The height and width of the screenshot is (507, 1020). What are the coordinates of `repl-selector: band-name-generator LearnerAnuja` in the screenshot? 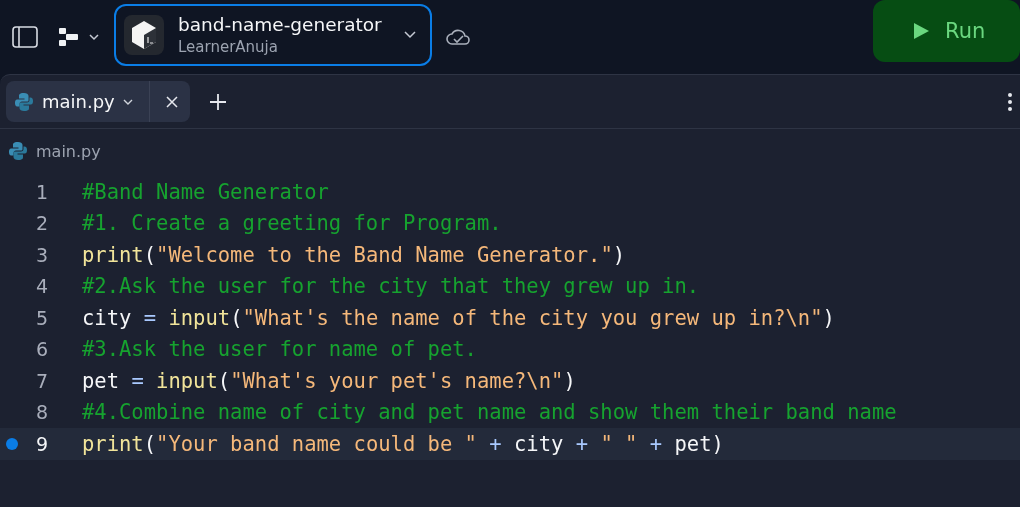 It's located at (273, 35).